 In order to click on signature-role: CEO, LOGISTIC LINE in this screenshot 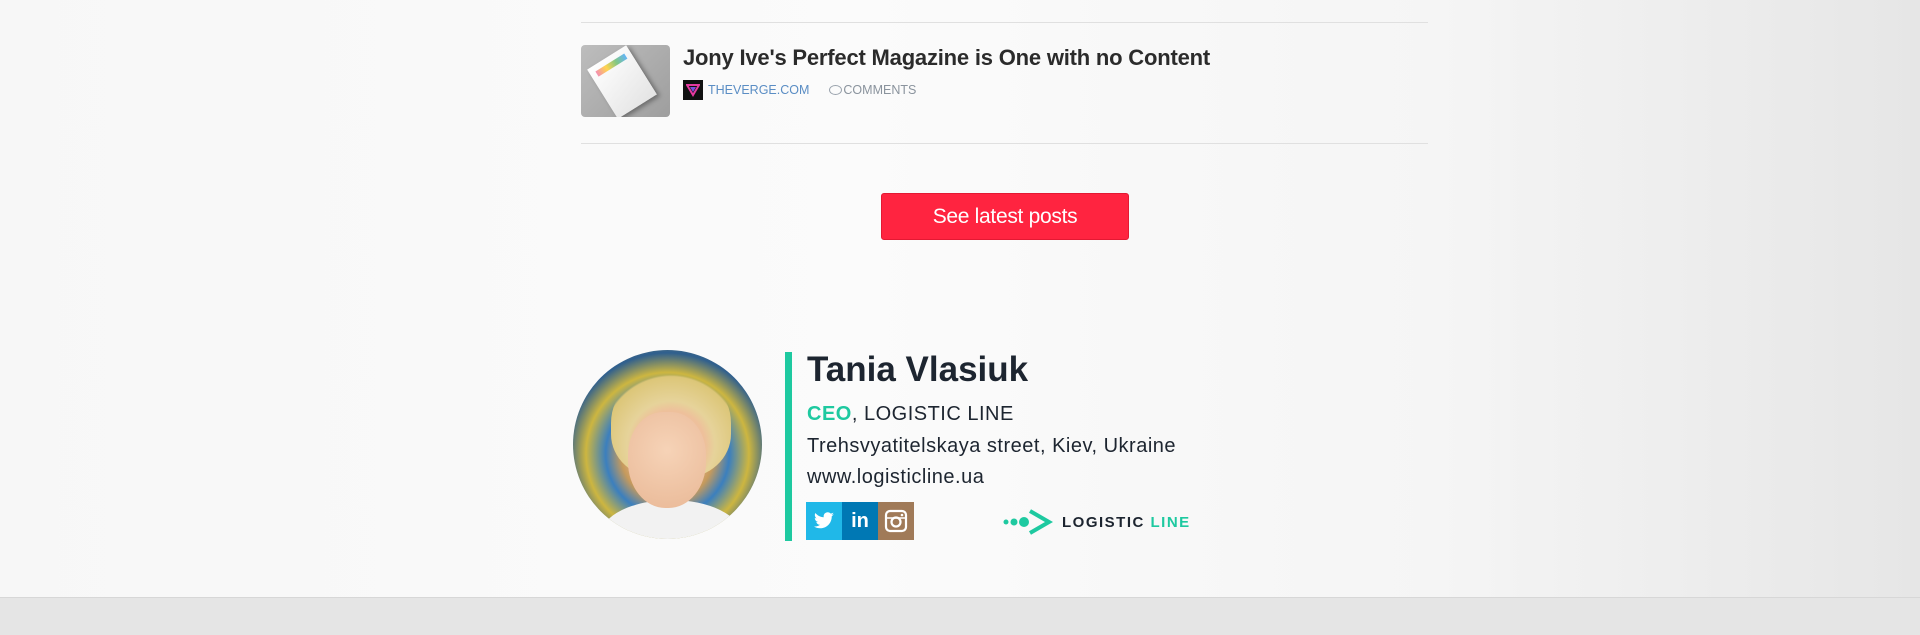, I will do `click(910, 414)`.